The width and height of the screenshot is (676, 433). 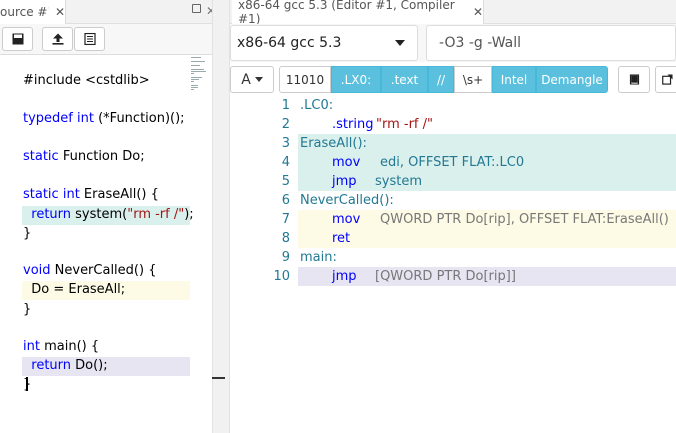 What do you see at coordinates (453, 200) in the screenshot?
I see `asm-row: 6 NeverCalled():` at bounding box center [453, 200].